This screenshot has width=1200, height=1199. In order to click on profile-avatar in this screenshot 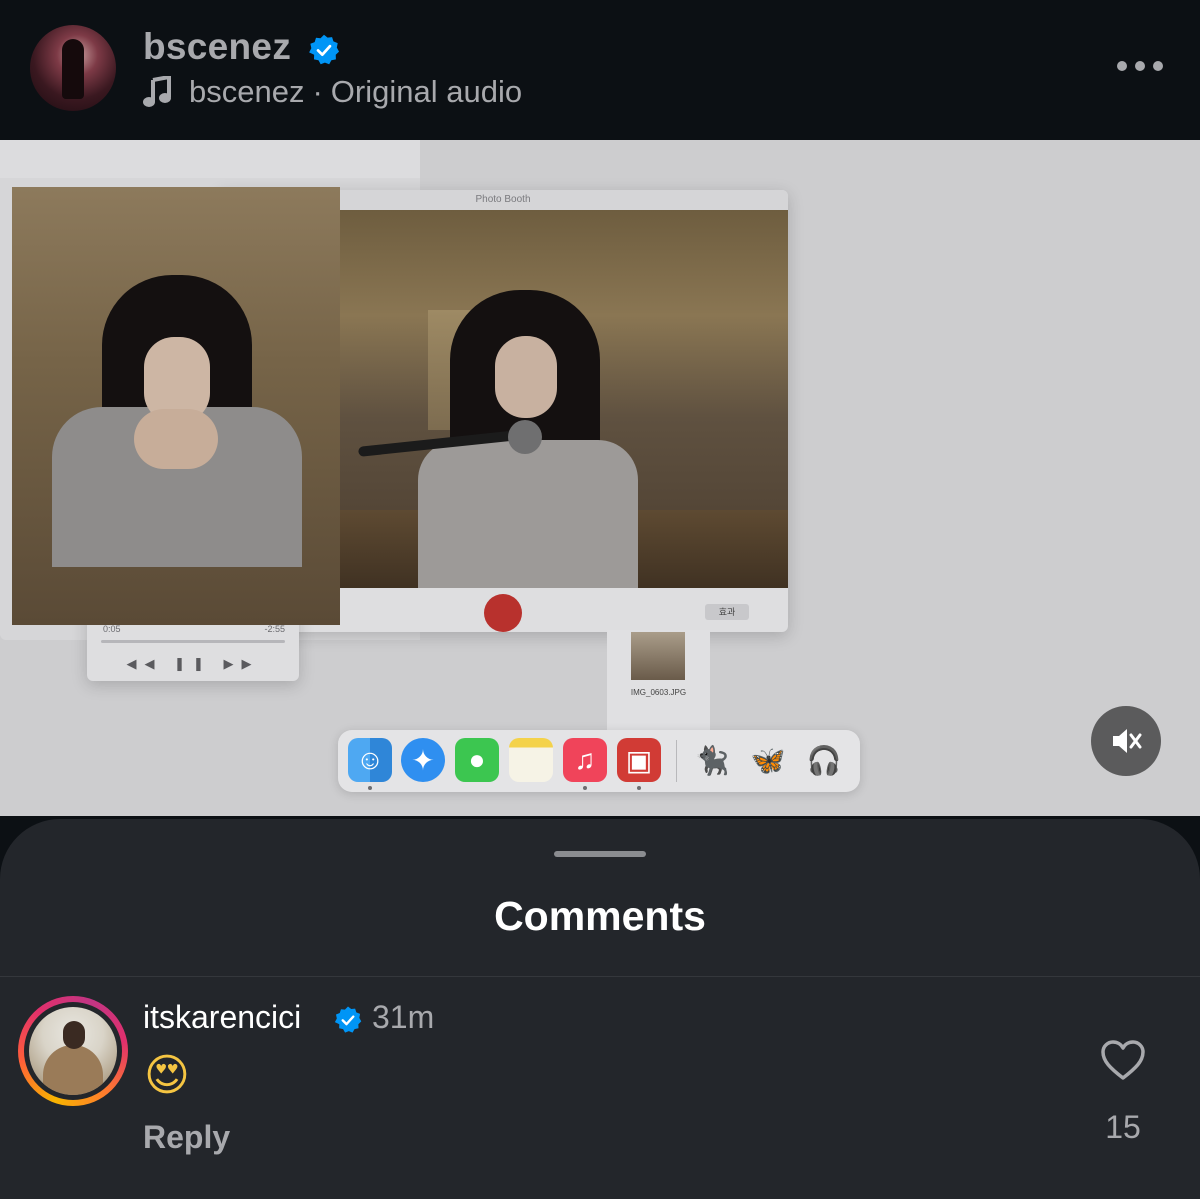, I will do `click(73, 68)`.